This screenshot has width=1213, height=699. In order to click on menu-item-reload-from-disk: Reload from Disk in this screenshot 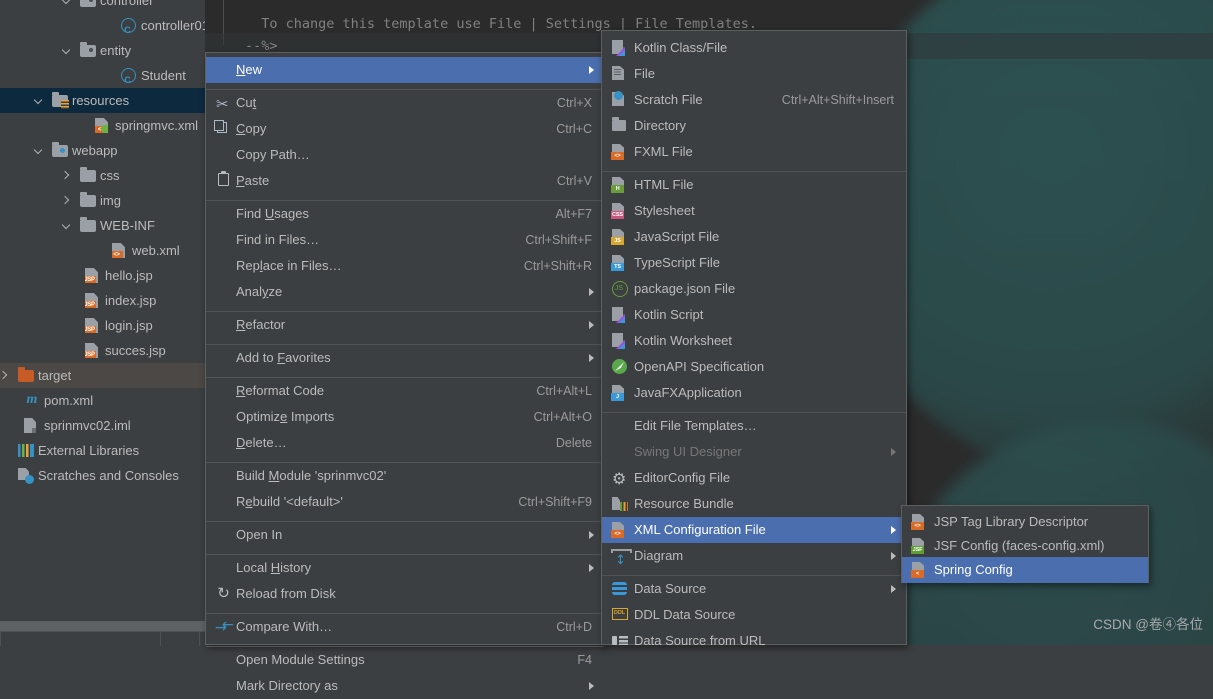, I will do `click(405, 594)`.